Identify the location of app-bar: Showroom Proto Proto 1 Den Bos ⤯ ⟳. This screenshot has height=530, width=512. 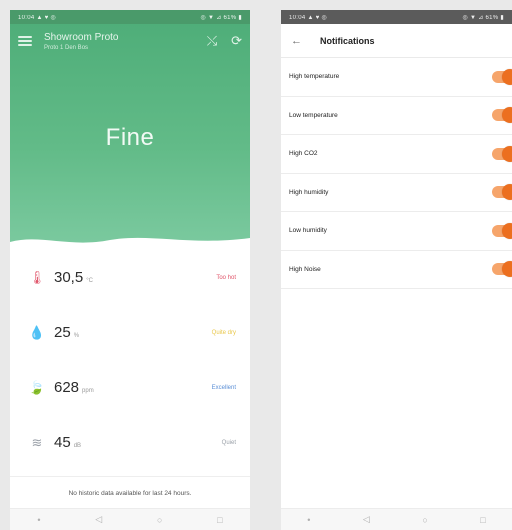
(130, 41).